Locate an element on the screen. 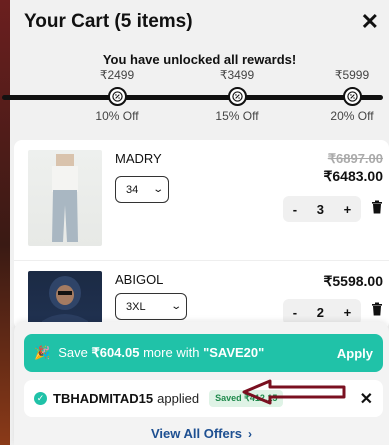 This screenshot has width=389, height=445. milestone-discount: 10% Off is located at coordinates (117, 116).